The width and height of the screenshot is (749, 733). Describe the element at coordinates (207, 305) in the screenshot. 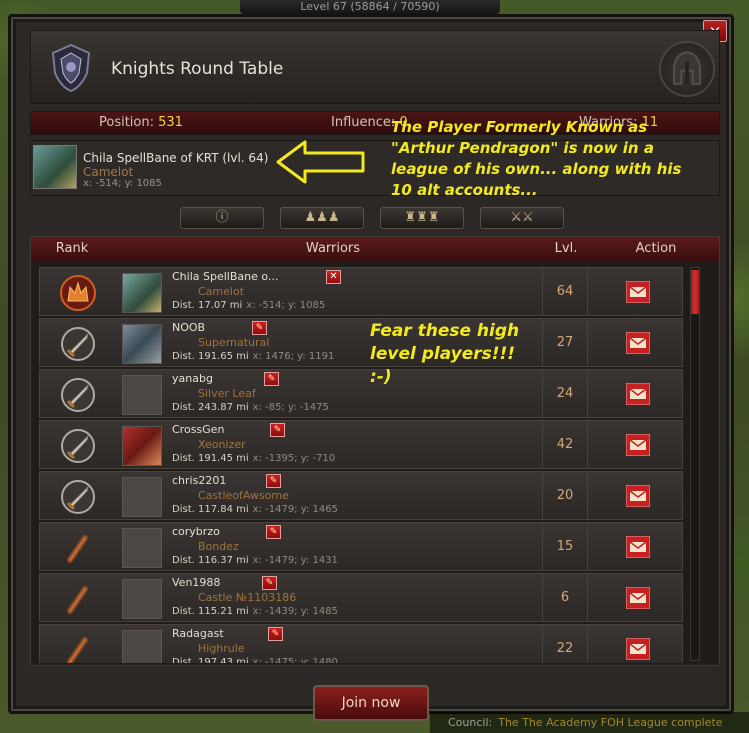

I see `distance-value: Dist. 17.07 mi` at that location.